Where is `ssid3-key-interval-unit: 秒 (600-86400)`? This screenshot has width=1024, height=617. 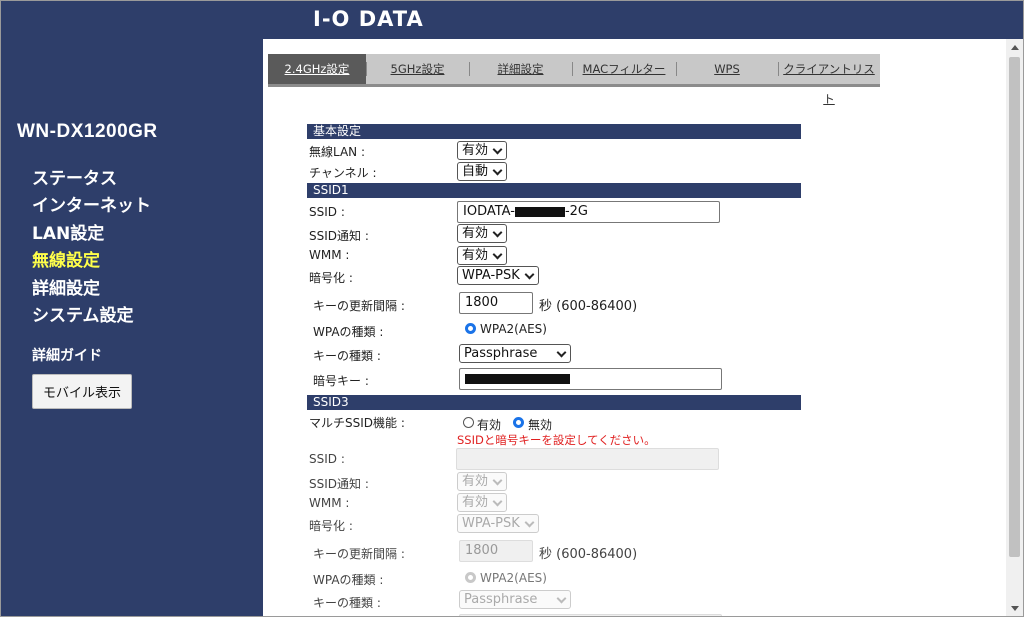 ssid3-key-interval-unit: 秒 (600-86400) is located at coordinates (588, 554).